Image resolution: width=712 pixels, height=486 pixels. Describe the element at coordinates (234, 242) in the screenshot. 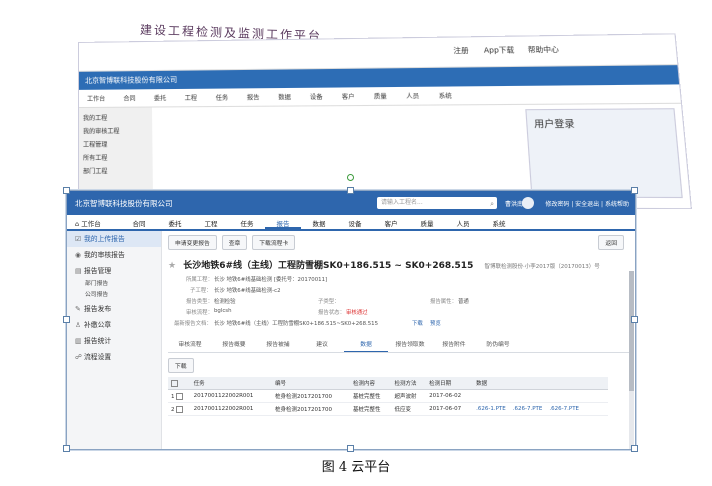

I see `check-seal-button: 查章` at that location.